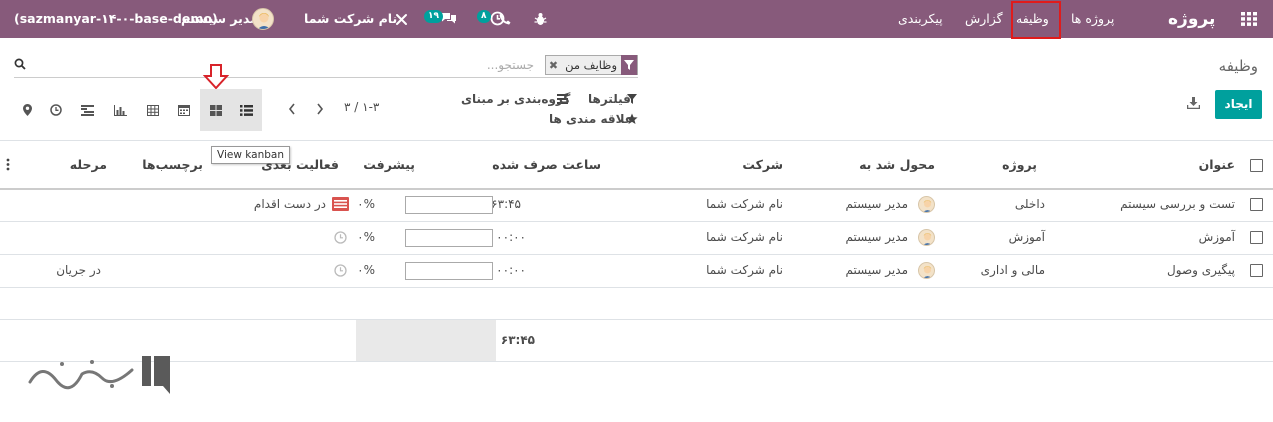 The image size is (1273, 422). What do you see at coordinates (426, 340) in the screenshot?
I see `footer-aggregate-cell` at bounding box center [426, 340].